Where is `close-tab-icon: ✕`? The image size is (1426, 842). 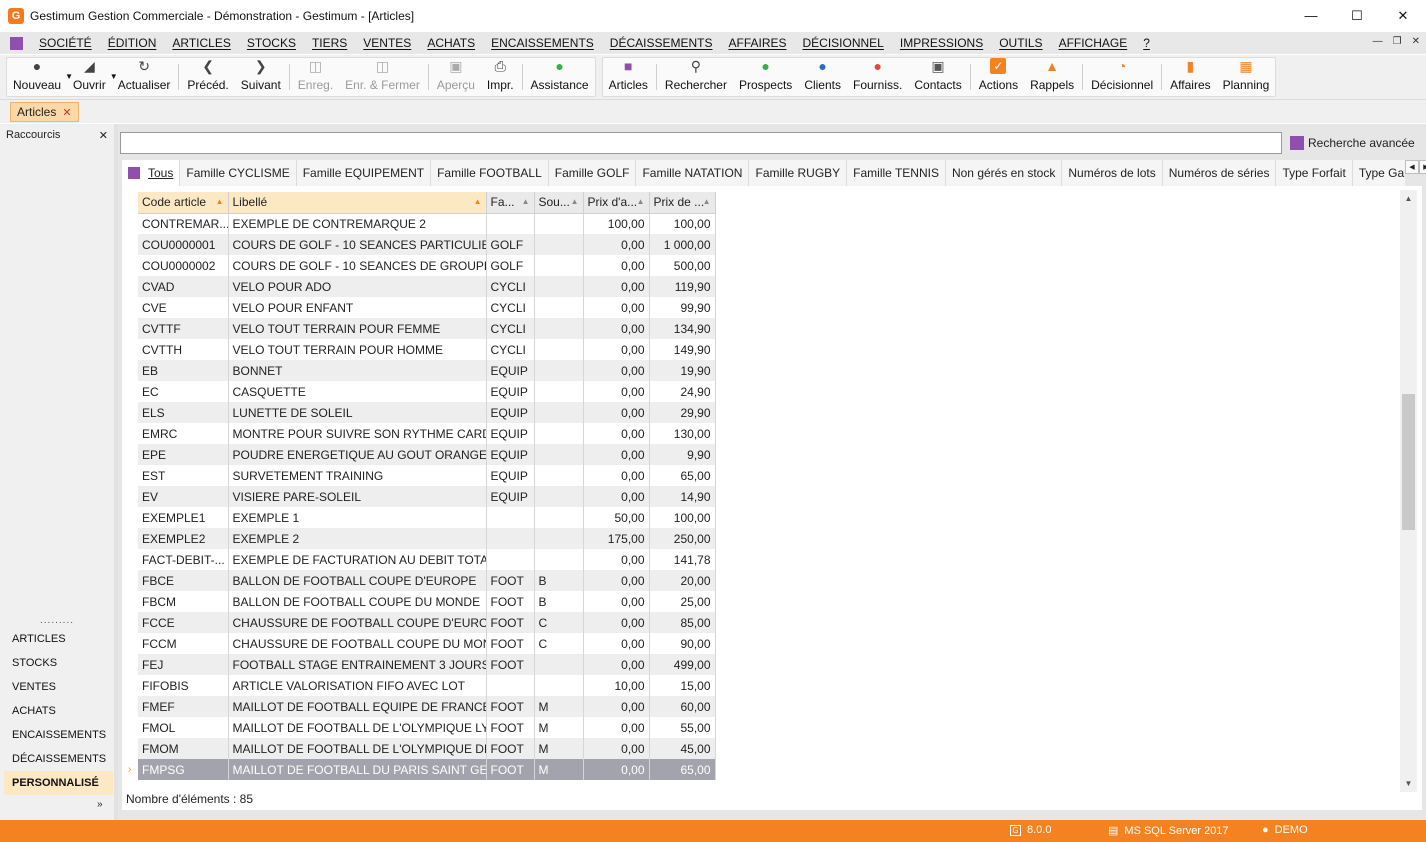
close-tab-icon: ✕ is located at coordinates (66, 112).